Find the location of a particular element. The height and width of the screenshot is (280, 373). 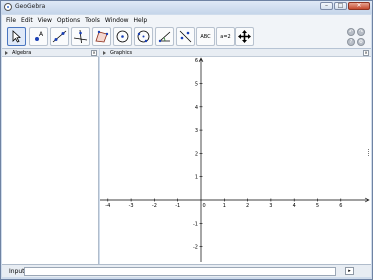

x-tick-label: -3 is located at coordinates (131, 206).